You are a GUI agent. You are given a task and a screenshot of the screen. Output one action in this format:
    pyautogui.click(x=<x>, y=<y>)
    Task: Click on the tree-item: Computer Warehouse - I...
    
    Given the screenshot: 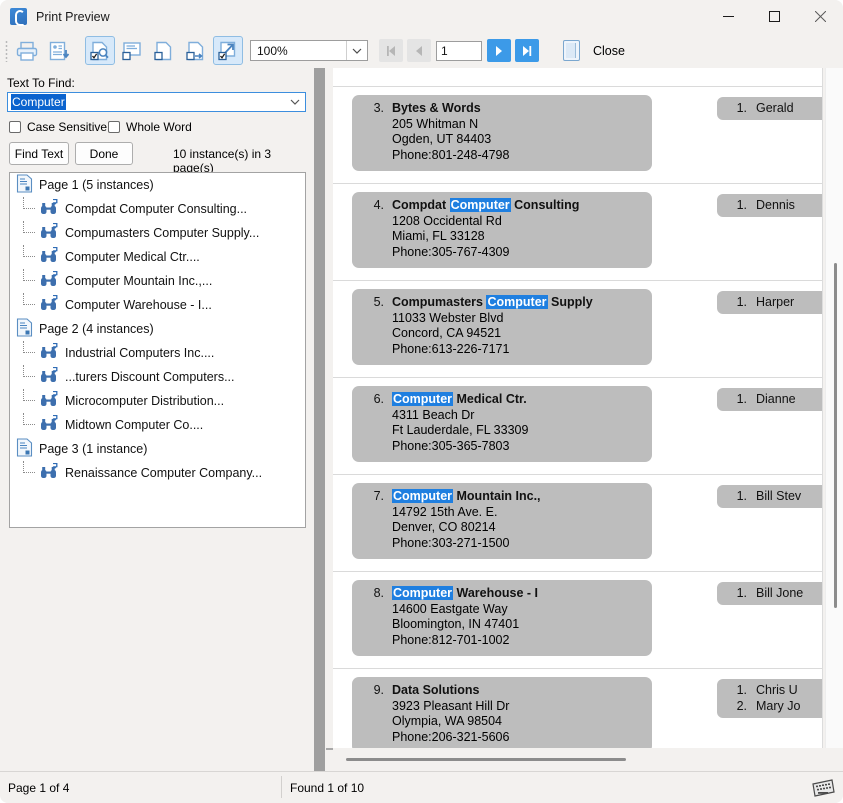 What is the action you would take?
    pyautogui.click(x=157, y=305)
    